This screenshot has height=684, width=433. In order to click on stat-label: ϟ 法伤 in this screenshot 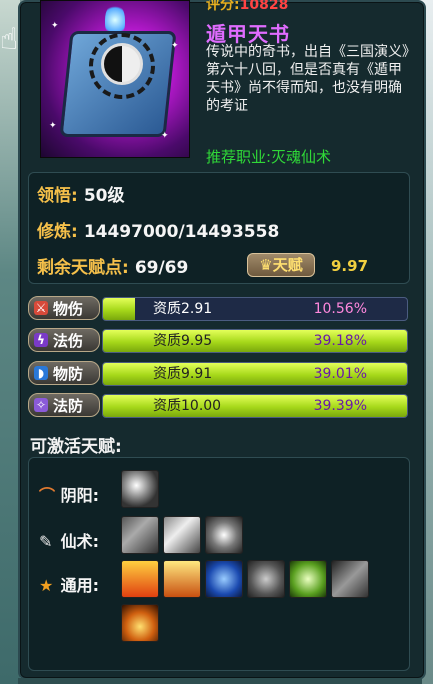, I will do `click(64, 340)`.